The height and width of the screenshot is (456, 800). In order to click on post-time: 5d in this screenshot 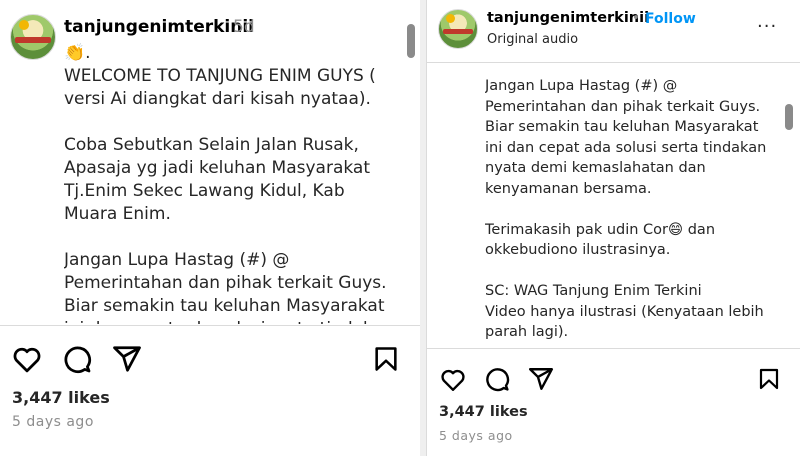, I will do `click(244, 27)`.